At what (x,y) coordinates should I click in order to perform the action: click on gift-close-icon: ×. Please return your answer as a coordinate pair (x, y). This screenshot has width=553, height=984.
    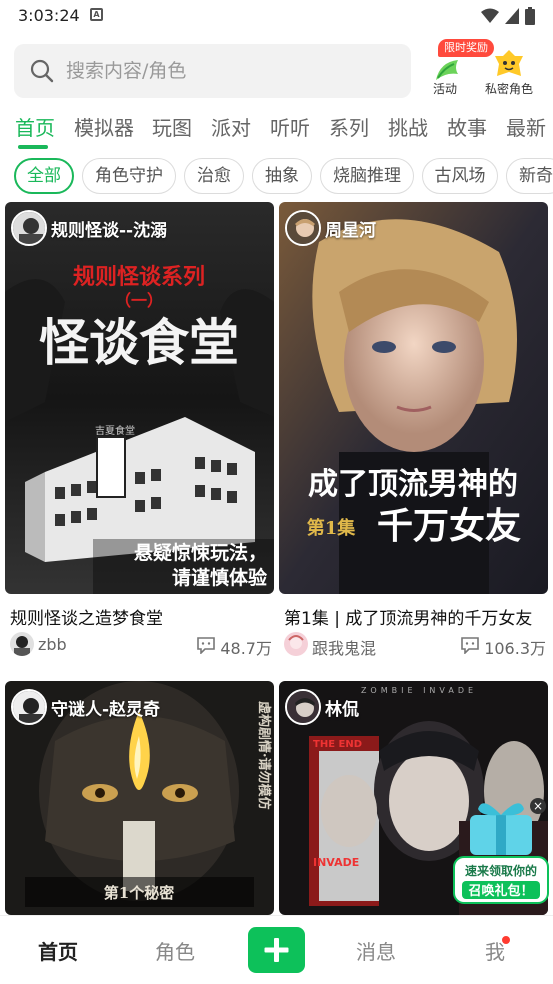
    Looking at the image, I should click on (538, 806).